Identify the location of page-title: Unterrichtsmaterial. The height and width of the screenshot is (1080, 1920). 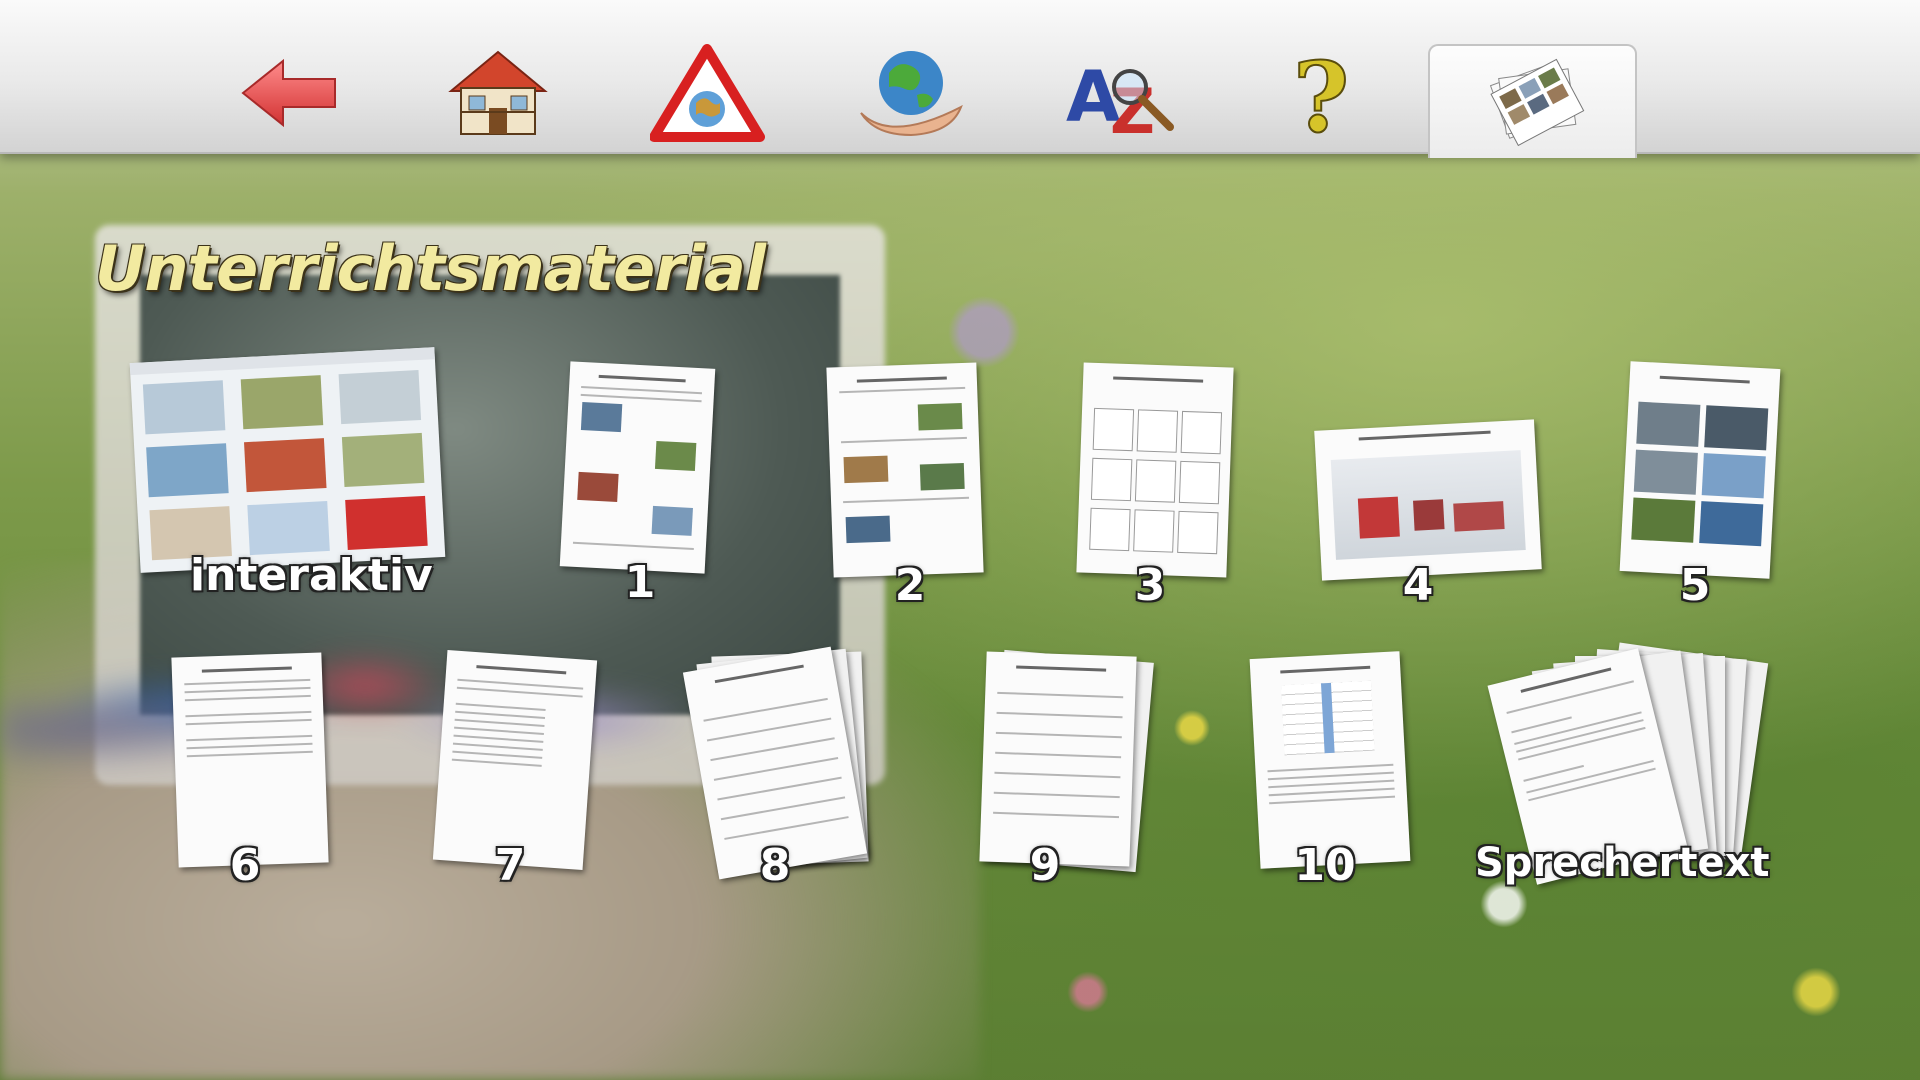
(430, 268).